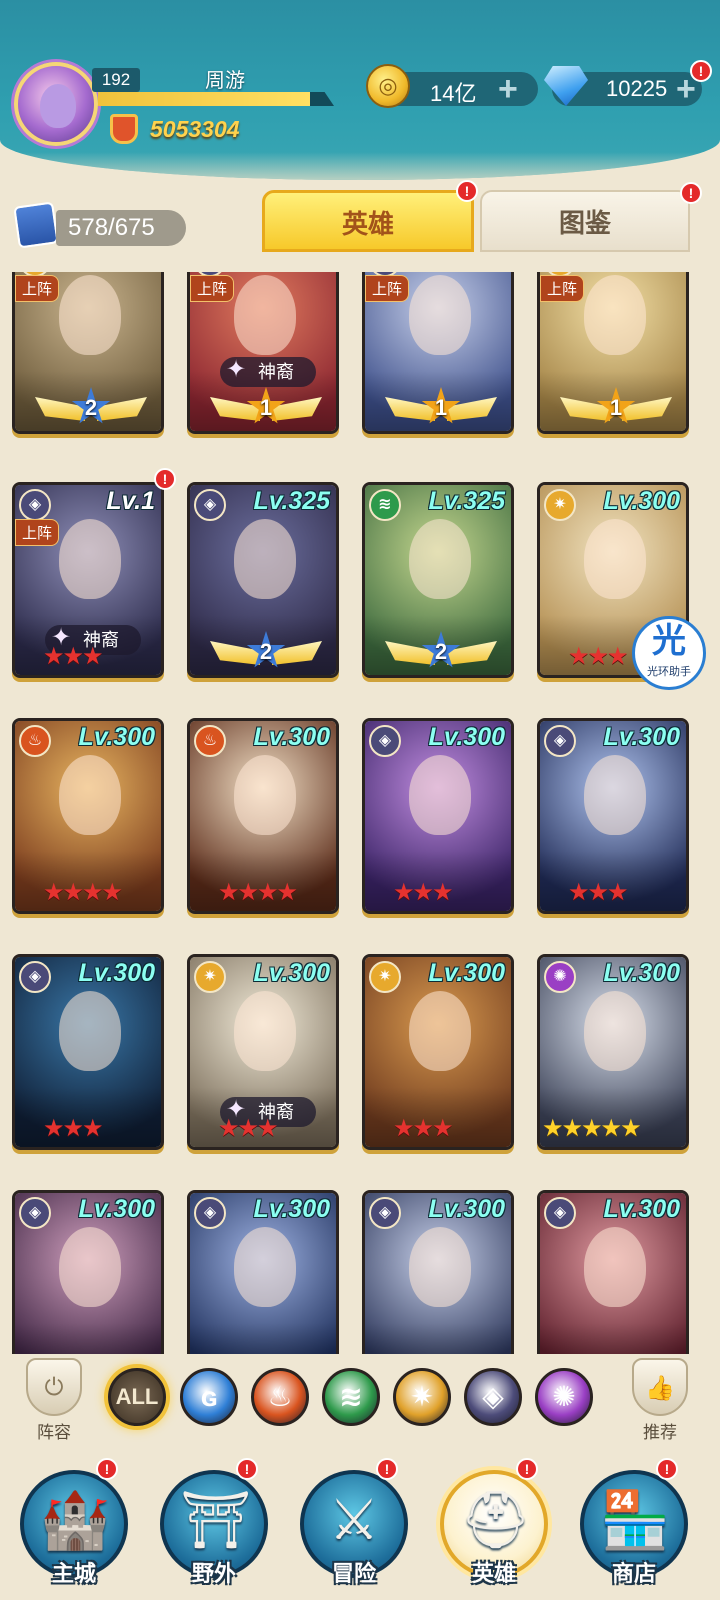 The height and width of the screenshot is (1600, 720). I want to click on star-rating: ★★★★, so click(83, 892).